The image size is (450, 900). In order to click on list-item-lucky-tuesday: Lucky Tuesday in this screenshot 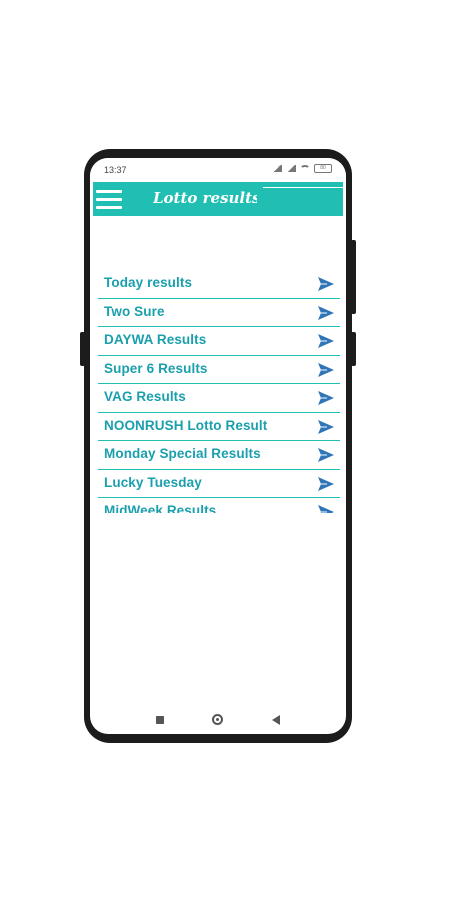, I will do `click(219, 484)`.